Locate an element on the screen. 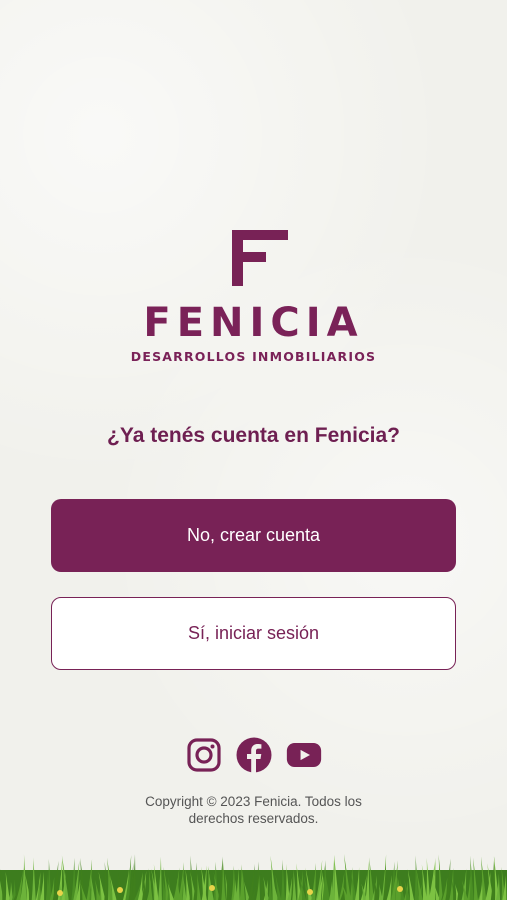 The image size is (507, 900). grass-decoration is located at coordinates (253, 877).